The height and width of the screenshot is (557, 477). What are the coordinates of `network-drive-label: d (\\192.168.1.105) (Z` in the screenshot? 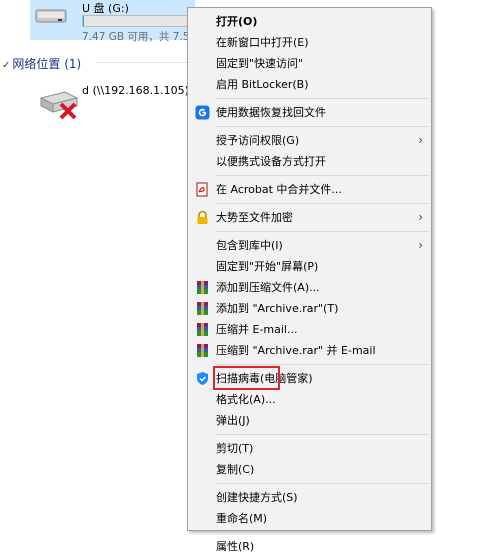 It's located at (135, 90).